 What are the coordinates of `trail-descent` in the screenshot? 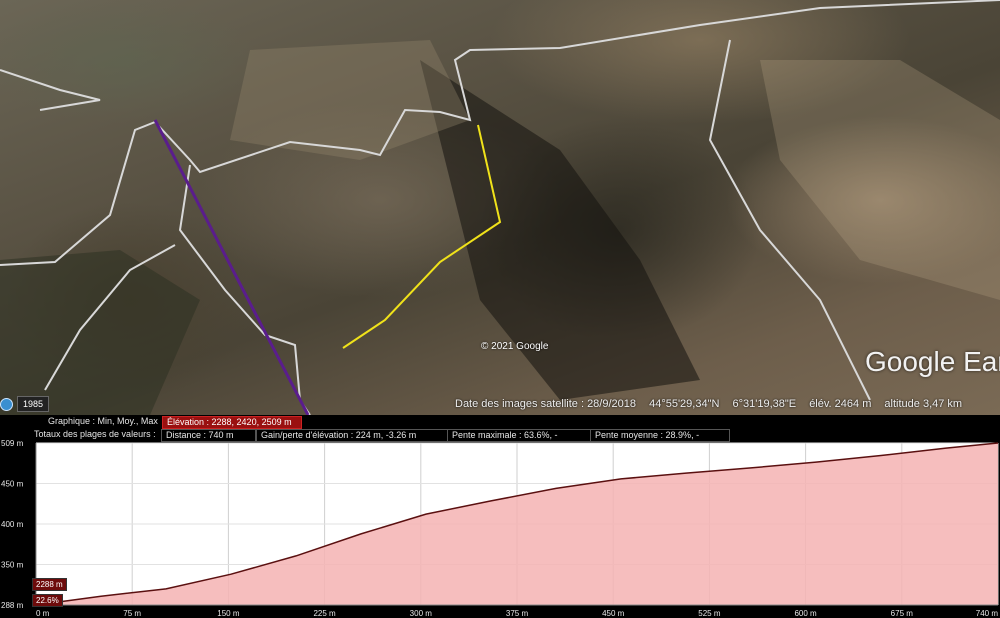 It's located at (244, 289).